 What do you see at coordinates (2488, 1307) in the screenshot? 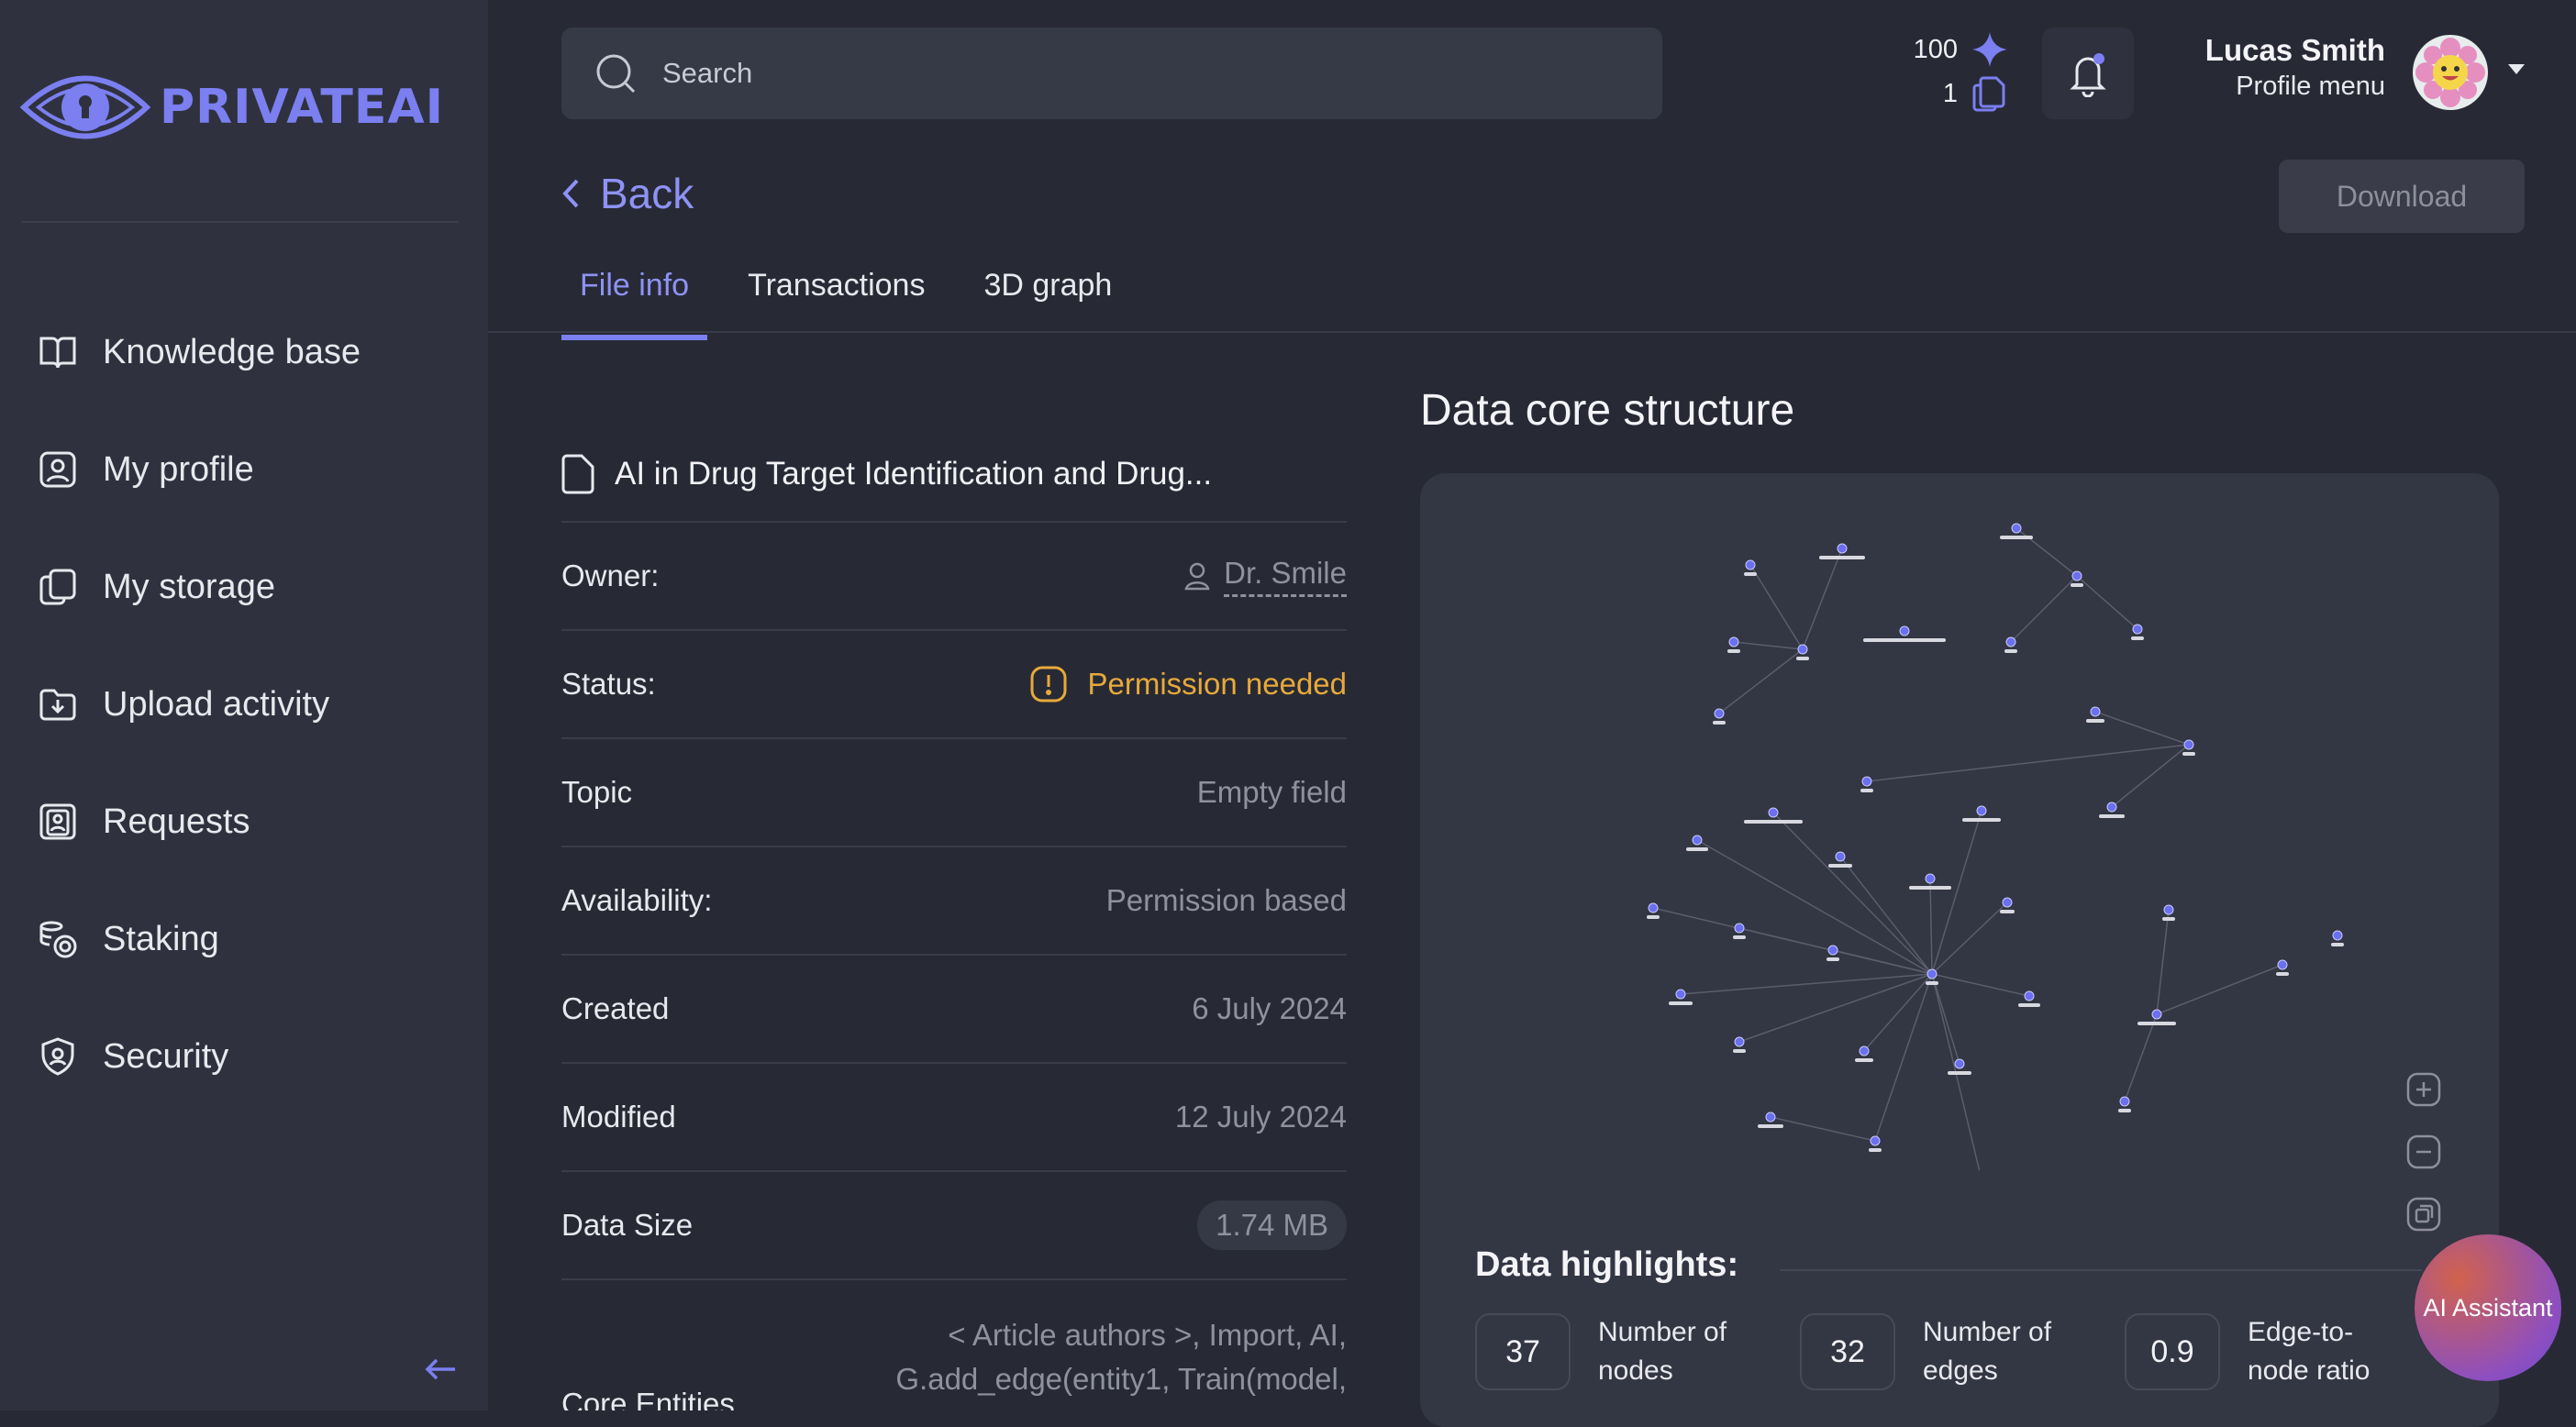
I see `ai-assistant-button: AI Assistant` at bounding box center [2488, 1307].